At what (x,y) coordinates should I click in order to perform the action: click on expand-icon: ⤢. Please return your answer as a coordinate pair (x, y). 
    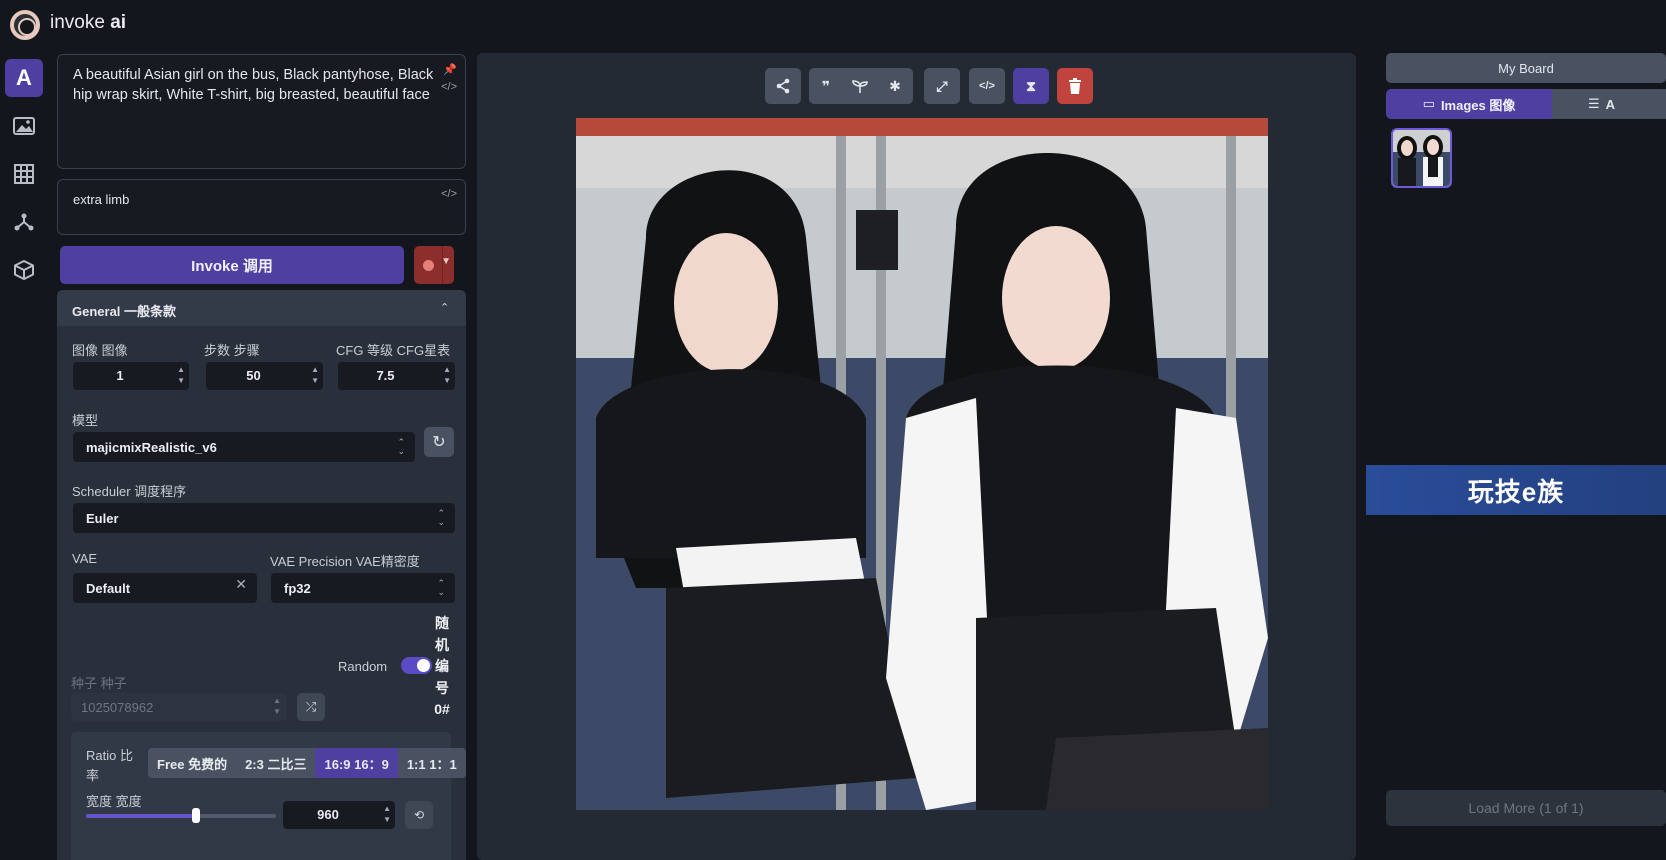
    Looking at the image, I should click on (942, 85).